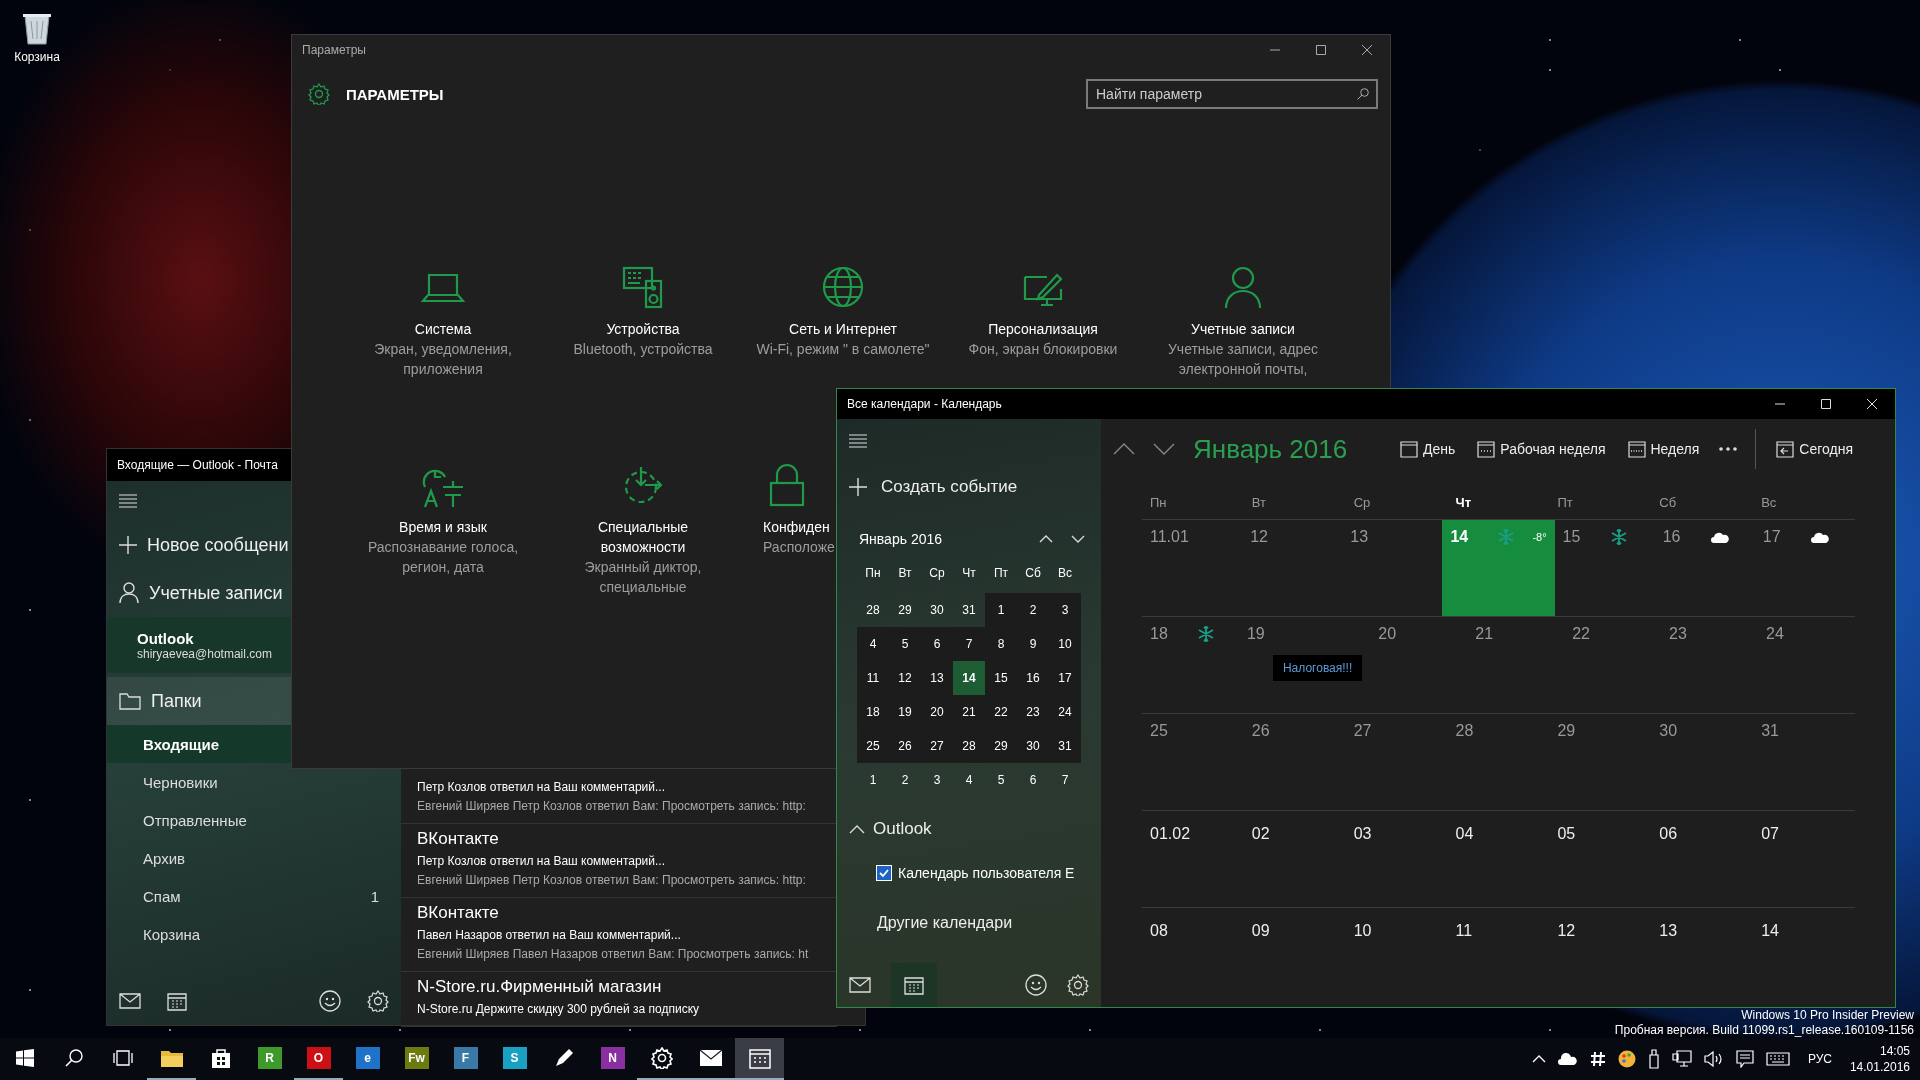 The width and height of the screenshot is (1920, 1080). What do you see at coordinates (1033, 610) in the screenshot?
I see `mini-calendar-day: 2` at bounding box center [1033, 610].